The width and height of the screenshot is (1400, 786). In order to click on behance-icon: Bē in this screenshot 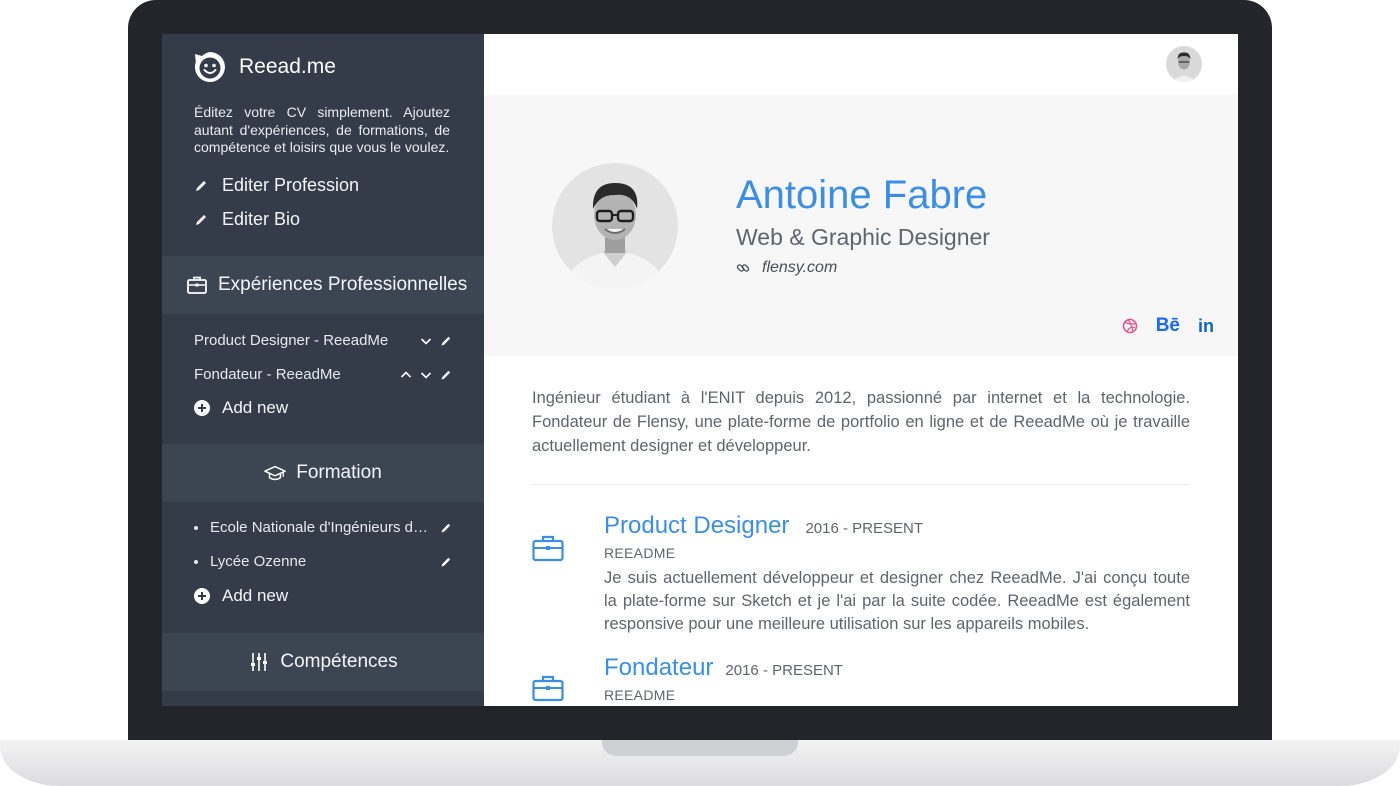, I will do `click(1168, 326)`.